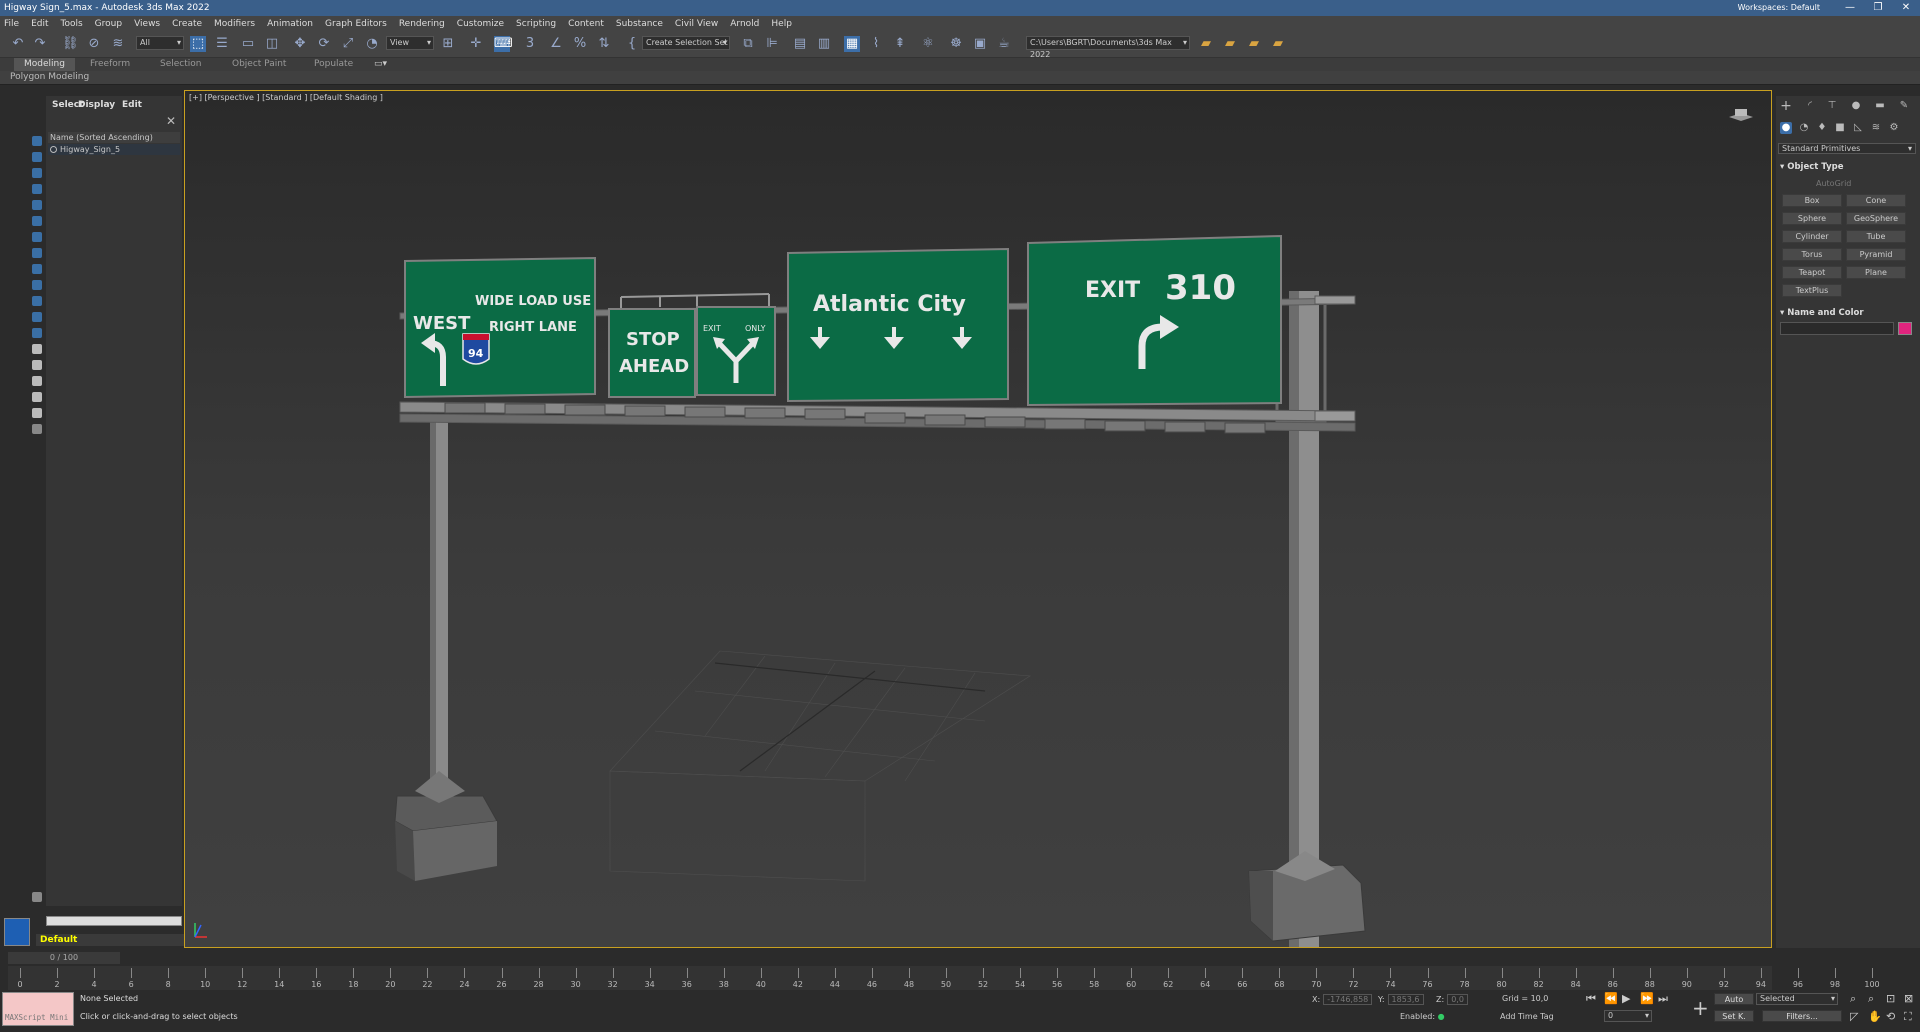 The height and width of the screenshot is (1032, 1920). I want to click on key-filter-dropdown: Selected, so click(1797, 999).